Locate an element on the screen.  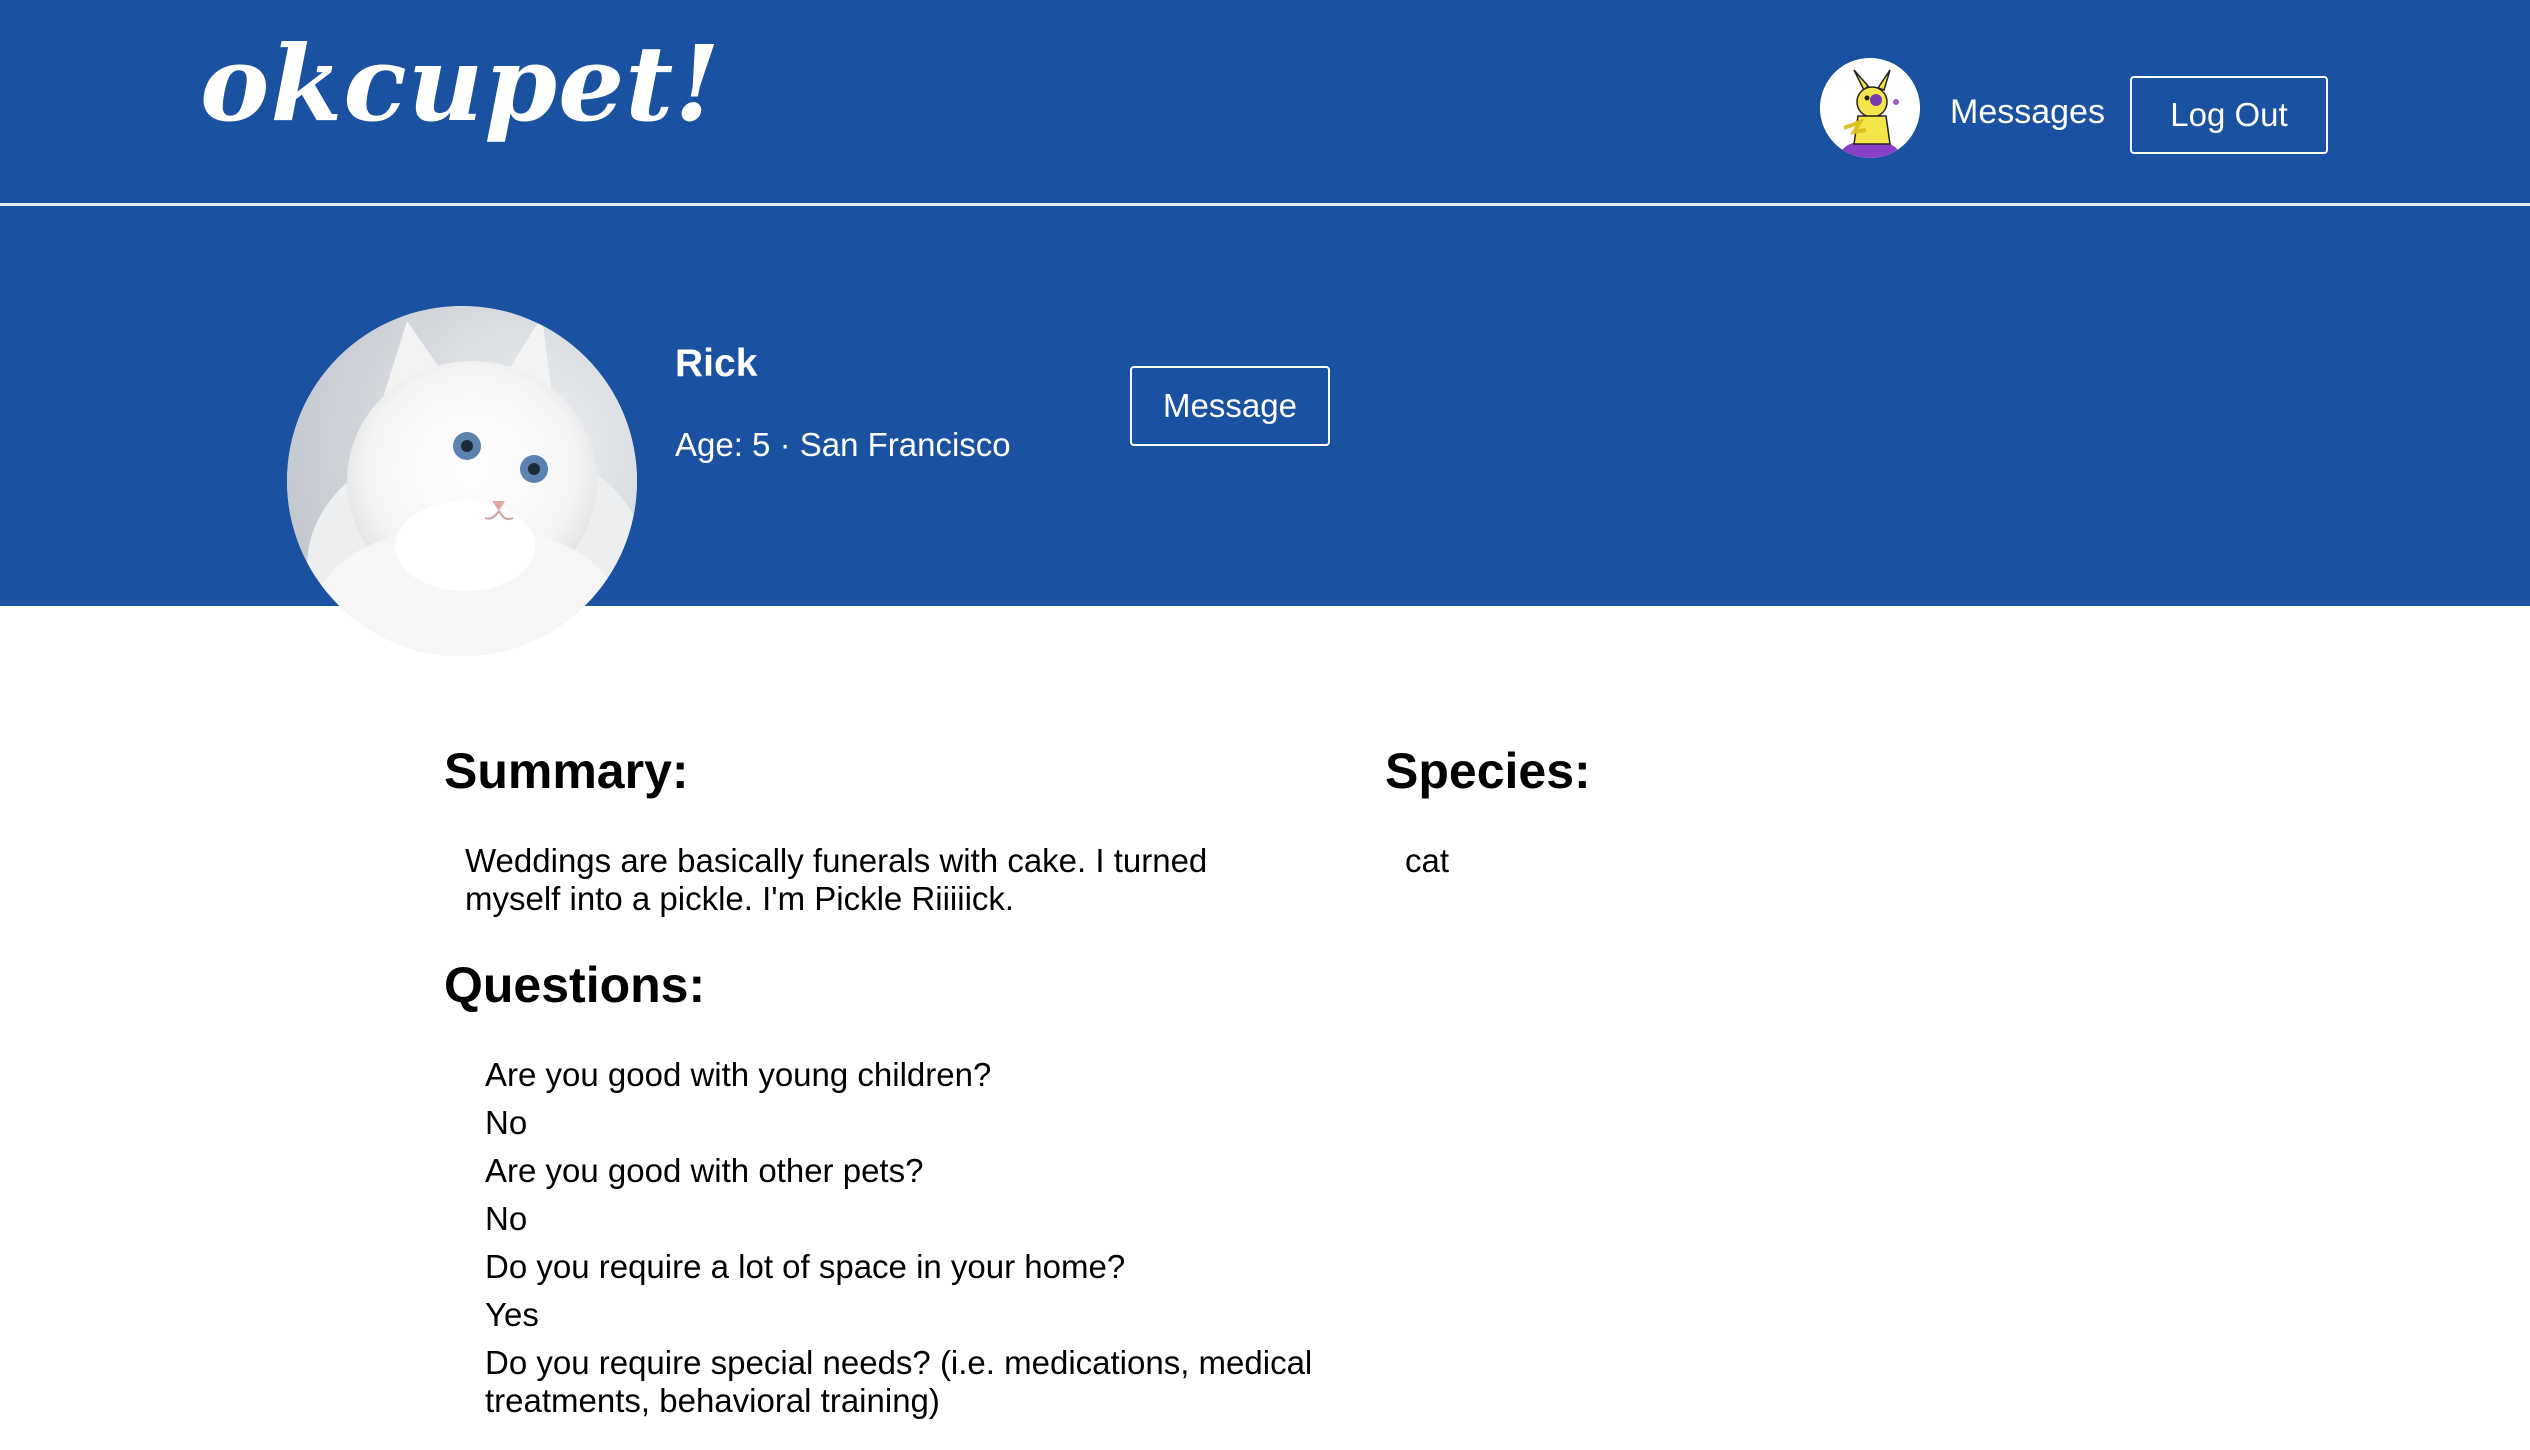
question-item: Are you good with other pets? No is located at coordinates (905, 1195).